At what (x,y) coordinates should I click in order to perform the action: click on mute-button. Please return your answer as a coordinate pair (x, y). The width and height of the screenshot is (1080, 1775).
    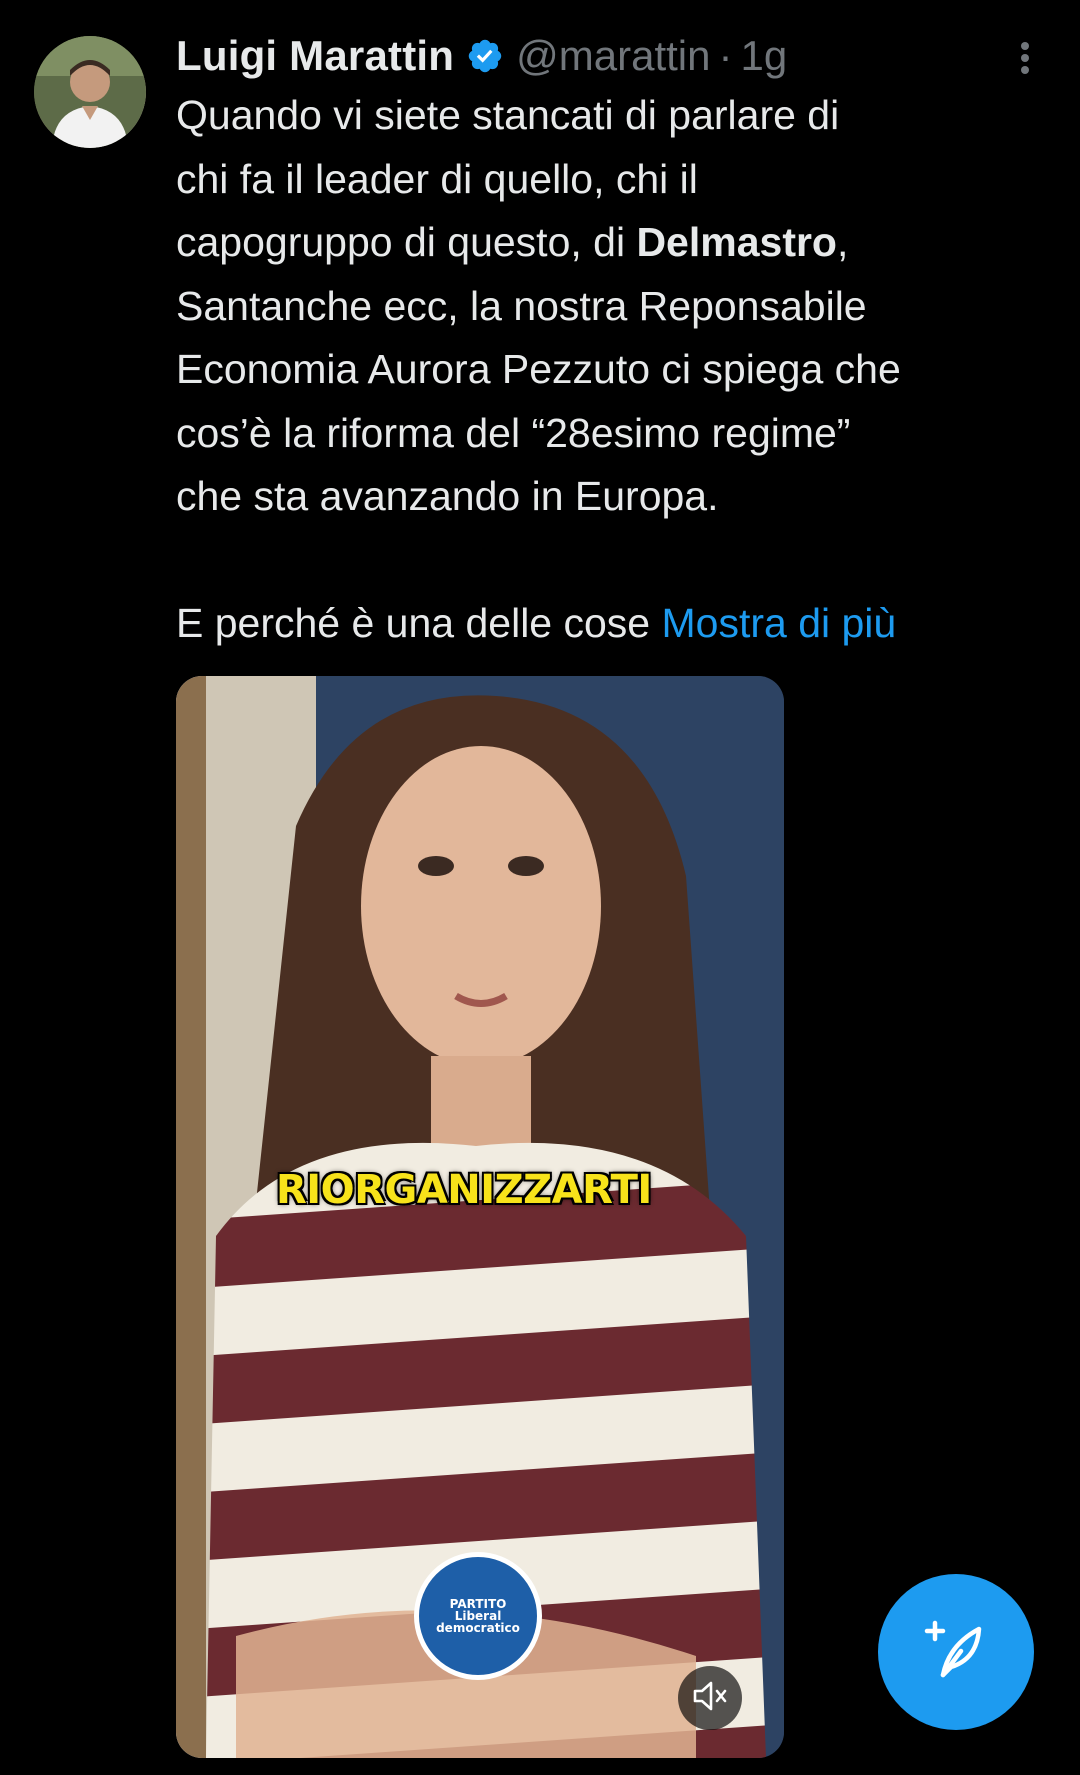
    Looking at the image, I should click on (710, 1698).